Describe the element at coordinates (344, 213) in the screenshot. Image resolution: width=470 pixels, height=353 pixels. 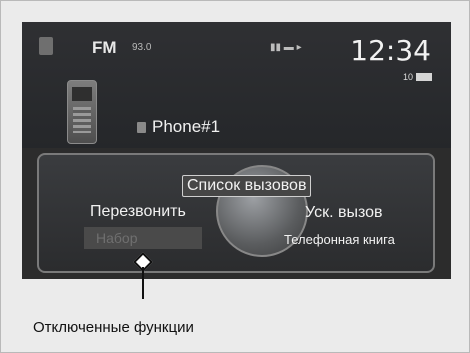
I see `menu-speed-dial: Уск. вызов` at that location.